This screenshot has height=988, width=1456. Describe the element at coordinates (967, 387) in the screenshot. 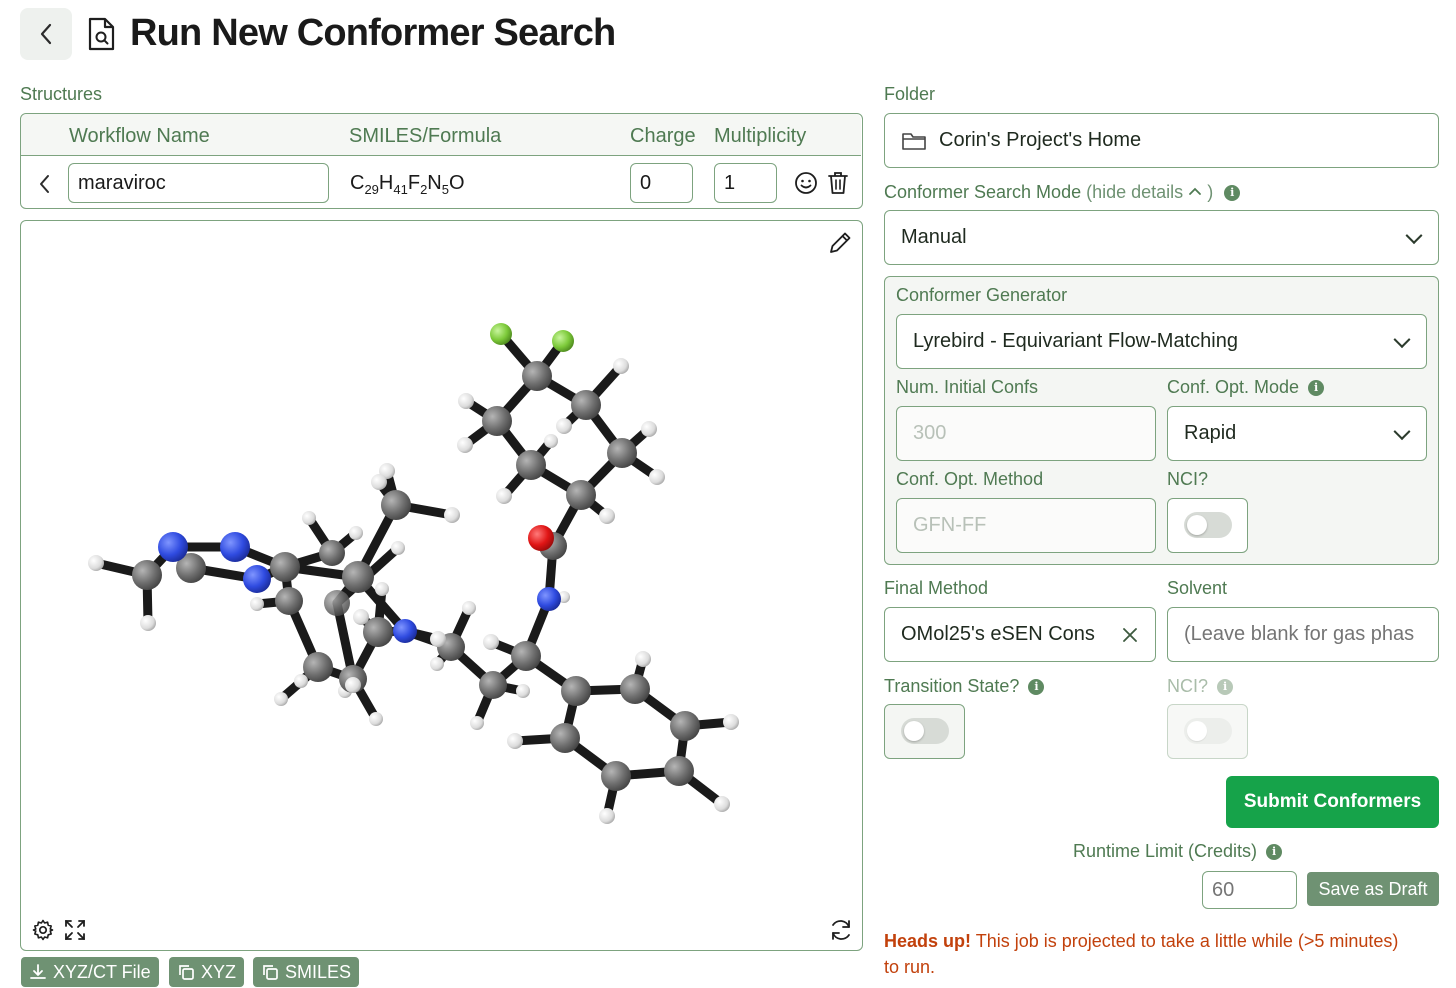

I see `num-confs-label: Num. Initial Confs` at that location.